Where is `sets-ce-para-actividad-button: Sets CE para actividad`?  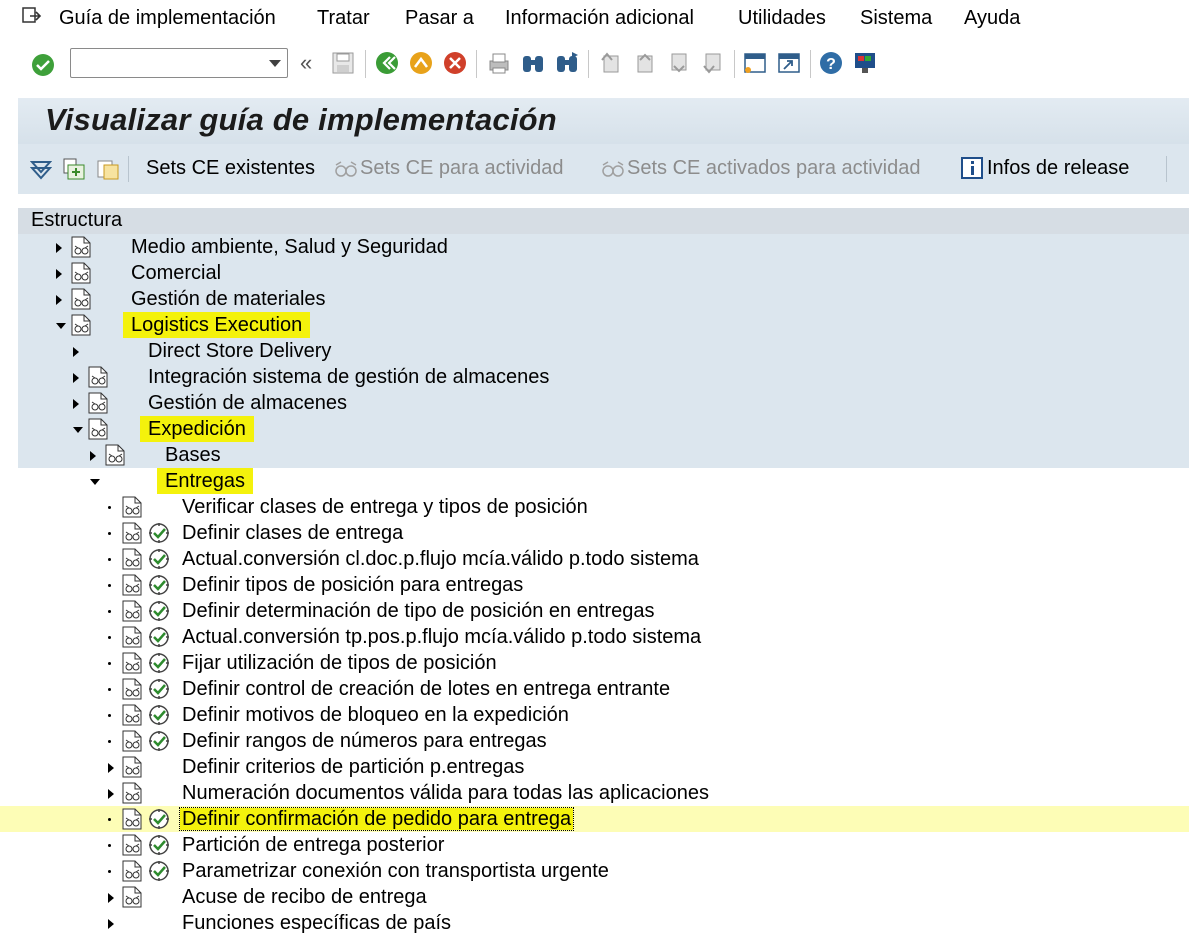 sets-ce-para-actividad-button: Sets CE para actividad is located at coordinates (461, 168).